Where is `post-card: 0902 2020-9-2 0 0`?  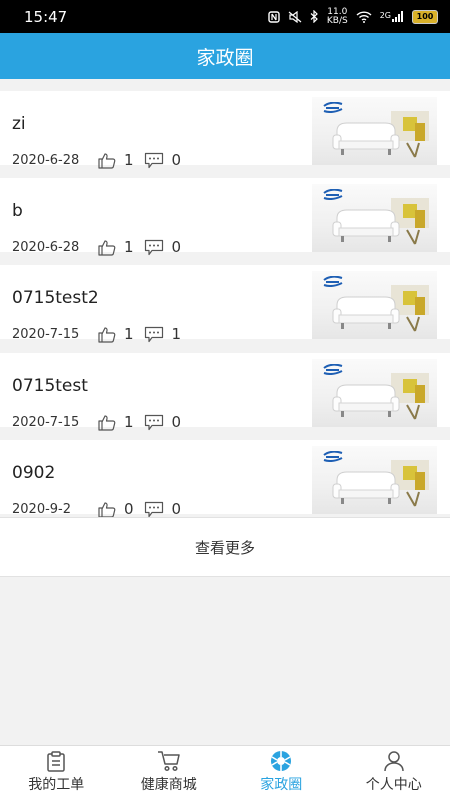 post-card: 0902 2020-9-2 0 0 is located at coordinates (225, 477).